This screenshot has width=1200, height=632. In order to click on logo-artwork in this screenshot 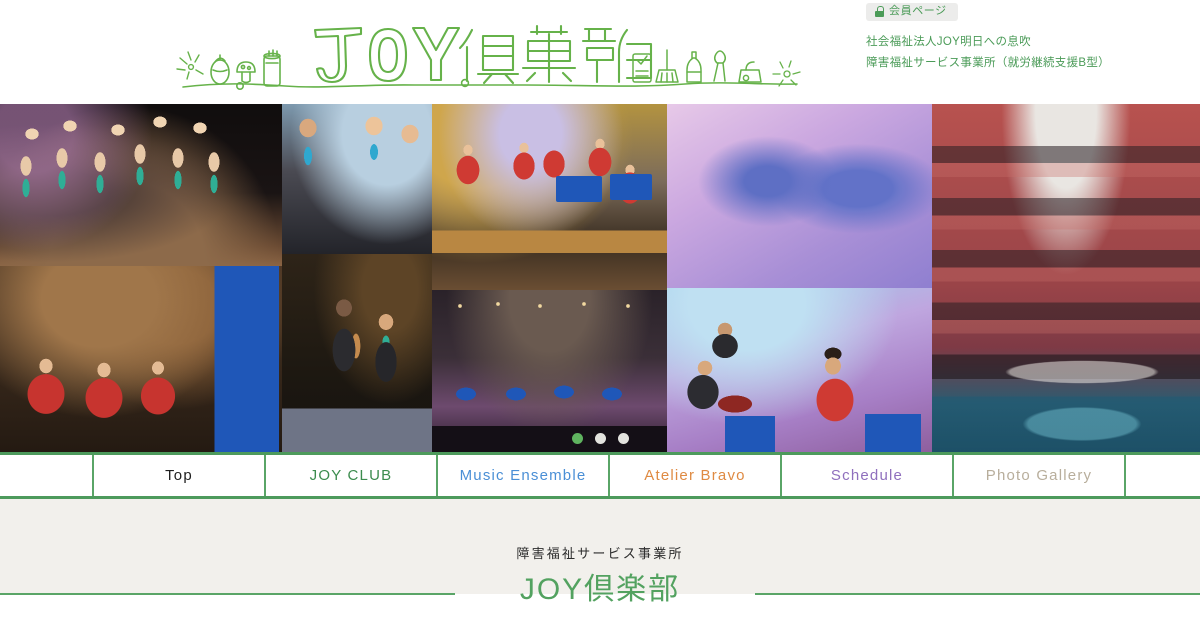, I will do `click(488, 57)`.